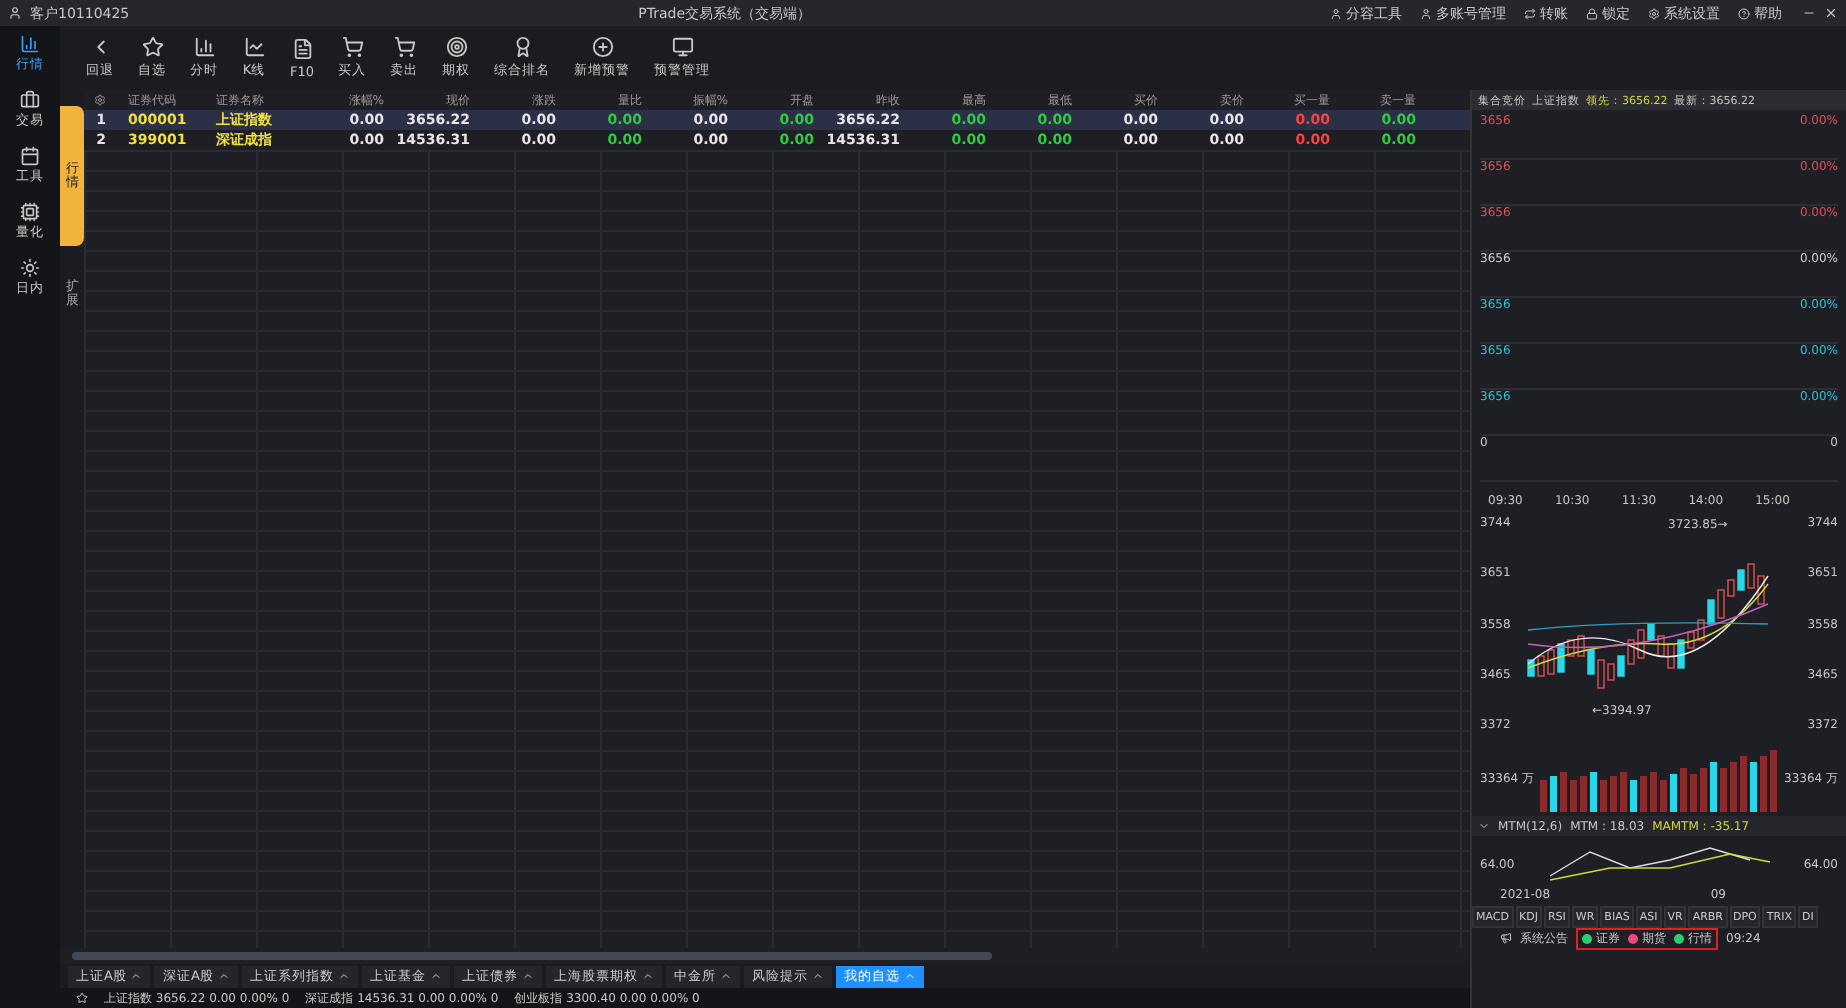  What do you see at coordinates (30, 156) in the screenshot?
I see `calendar-icon` at bounding box center [30, 156].